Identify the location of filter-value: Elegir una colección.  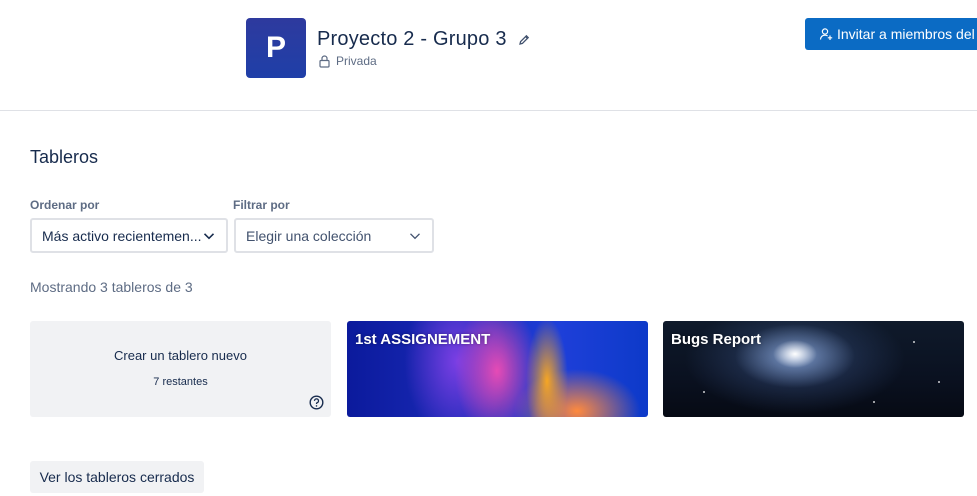
(309, 235).